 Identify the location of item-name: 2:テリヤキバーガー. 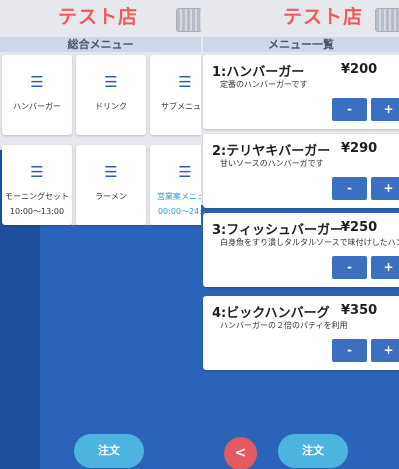
(271, 151).